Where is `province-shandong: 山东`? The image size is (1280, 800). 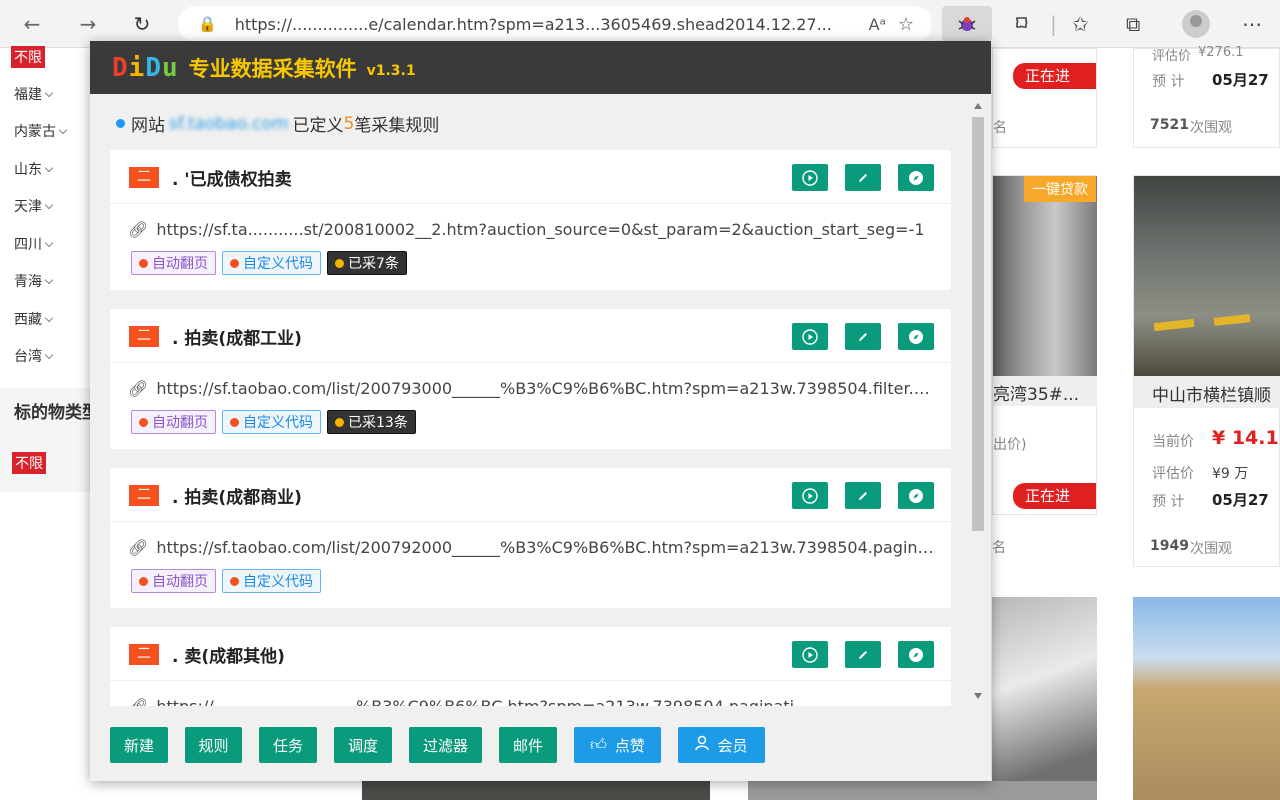
province-shandong: 山东 is located at coordinates (33, 169).